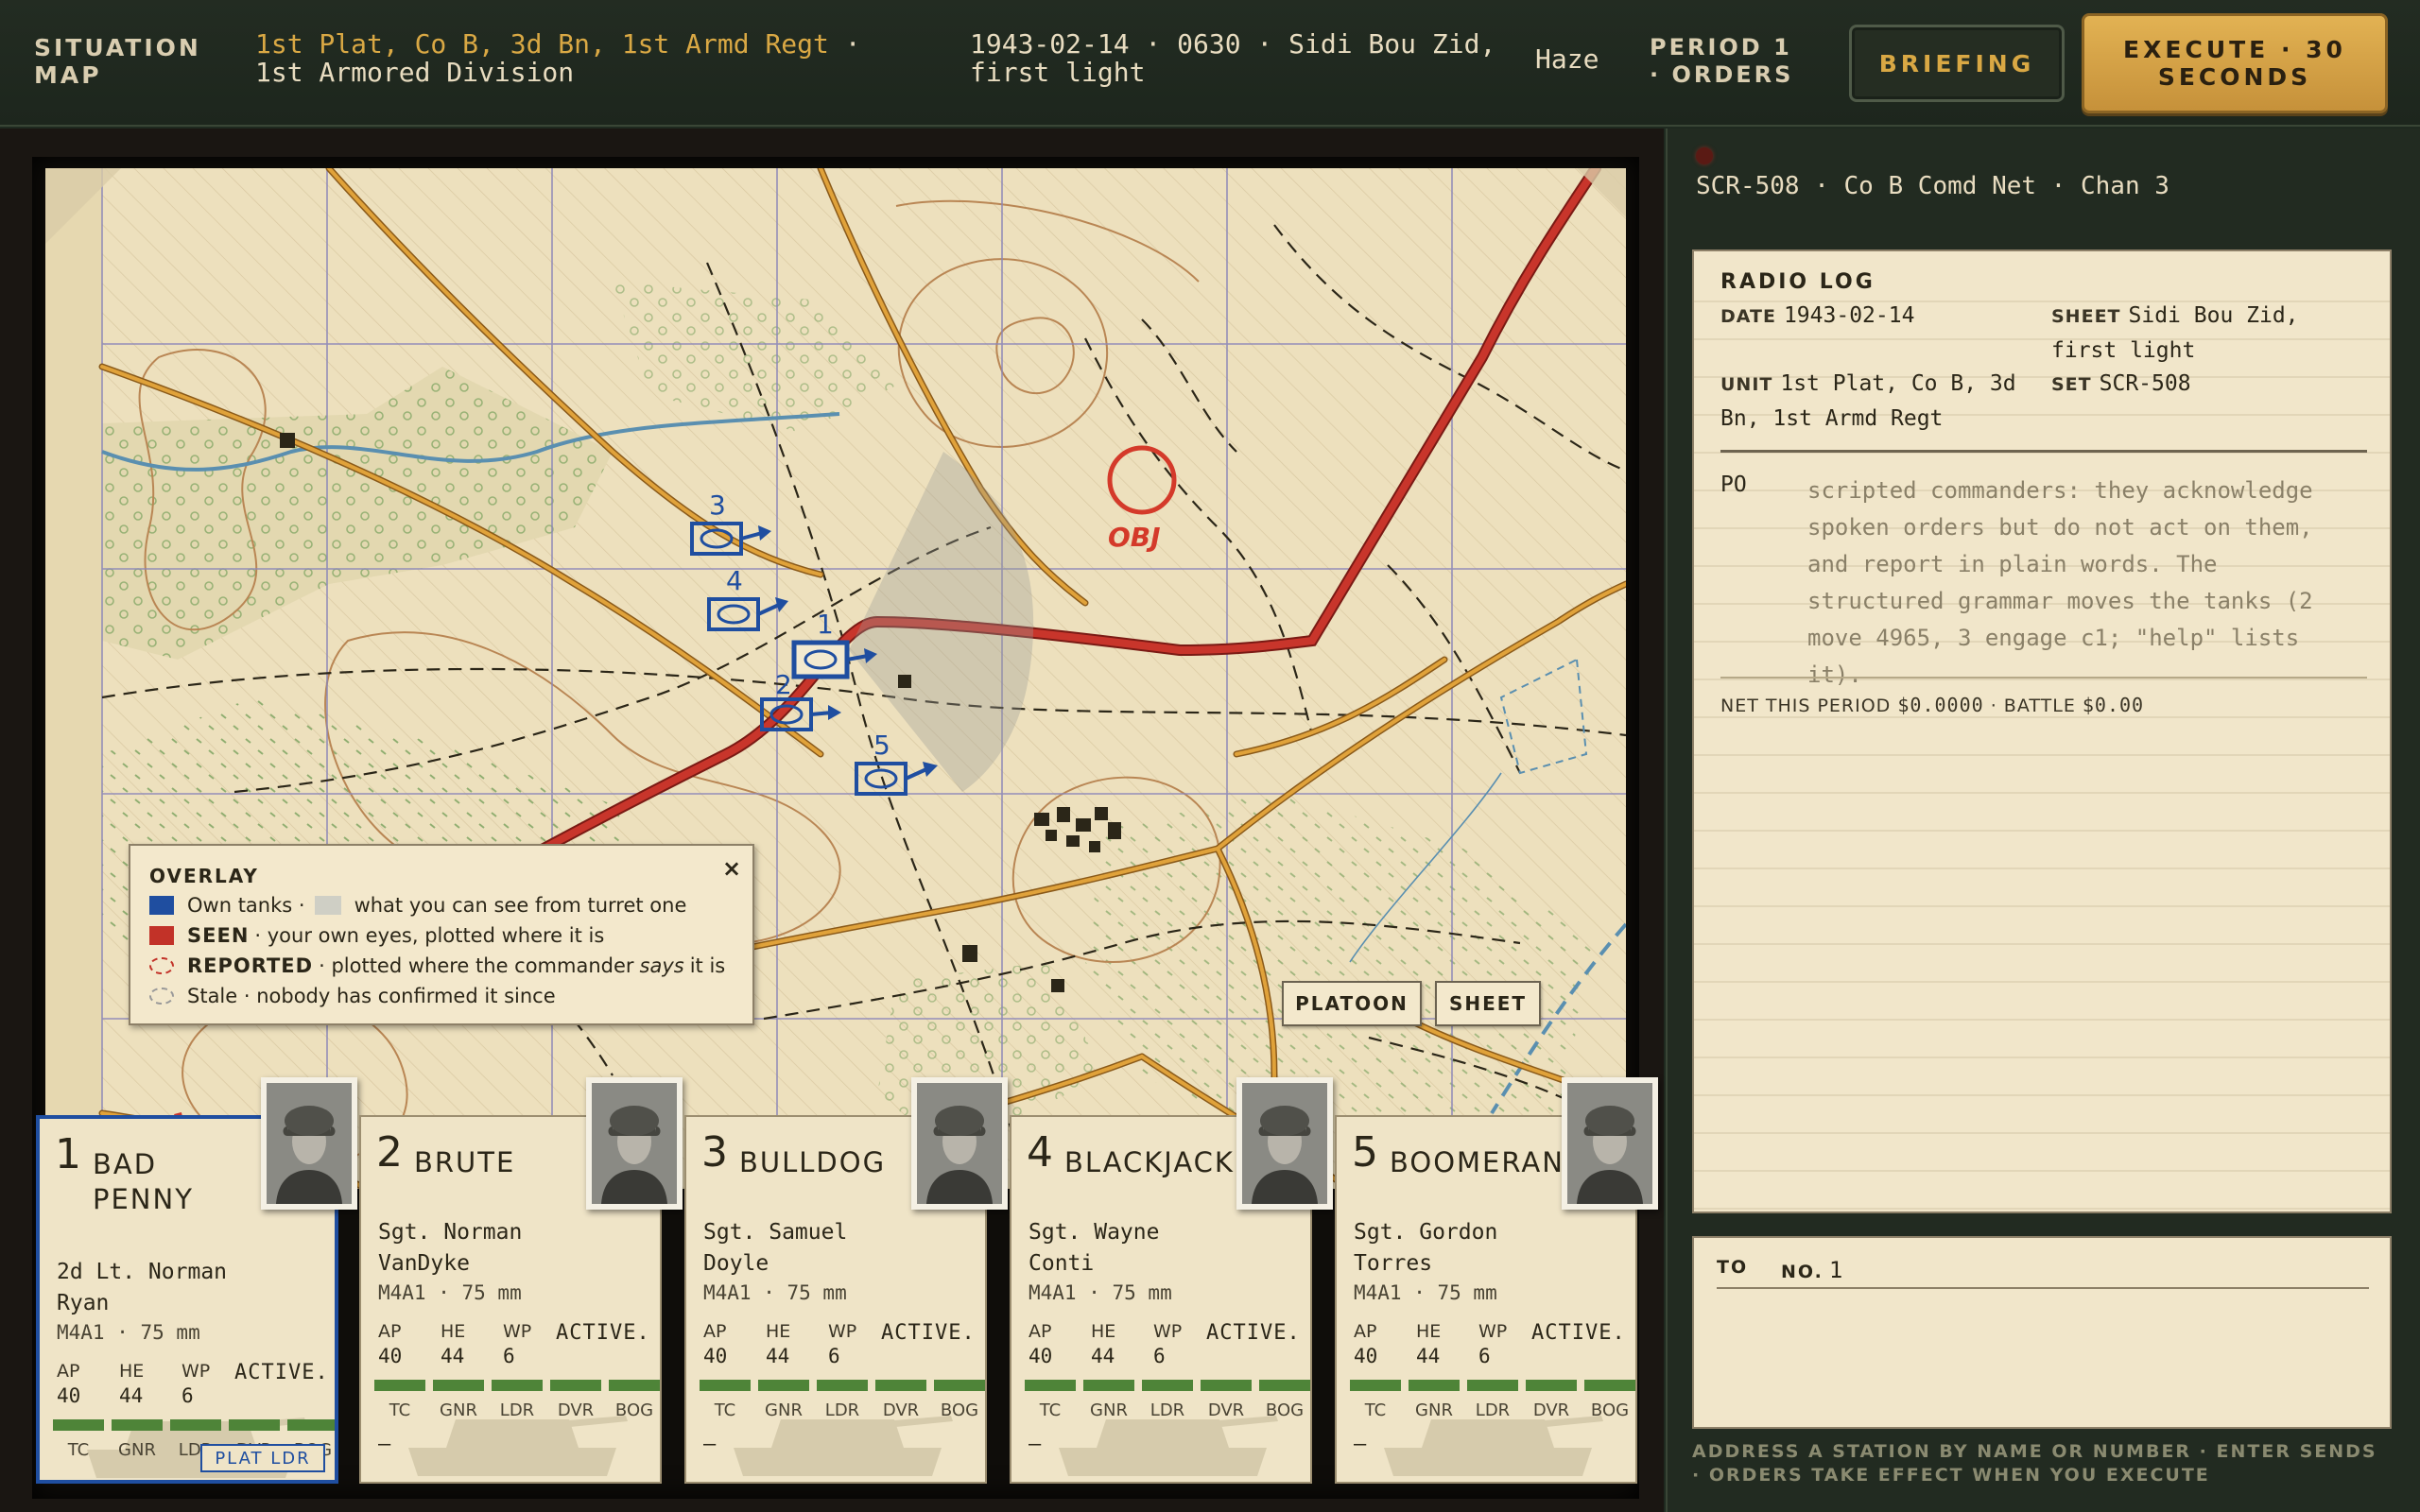 The height and width of the screenshot is (1512, 2420). What do you see at coordinates (131, 1395) in the screenshot?
I see `stat-value: 44` at bounding box center [131, 1395].